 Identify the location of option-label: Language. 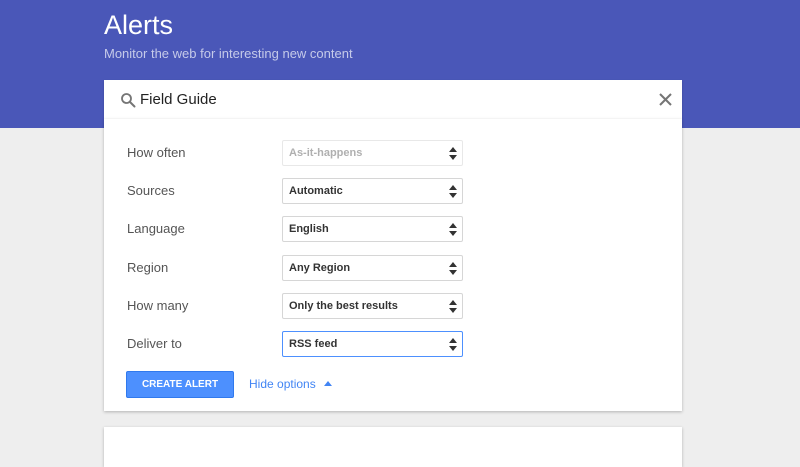
(156, 228).